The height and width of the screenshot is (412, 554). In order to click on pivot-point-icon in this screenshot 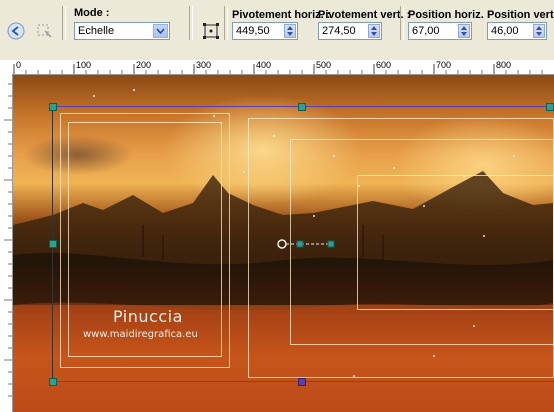, I will do `click(311, 245)`.